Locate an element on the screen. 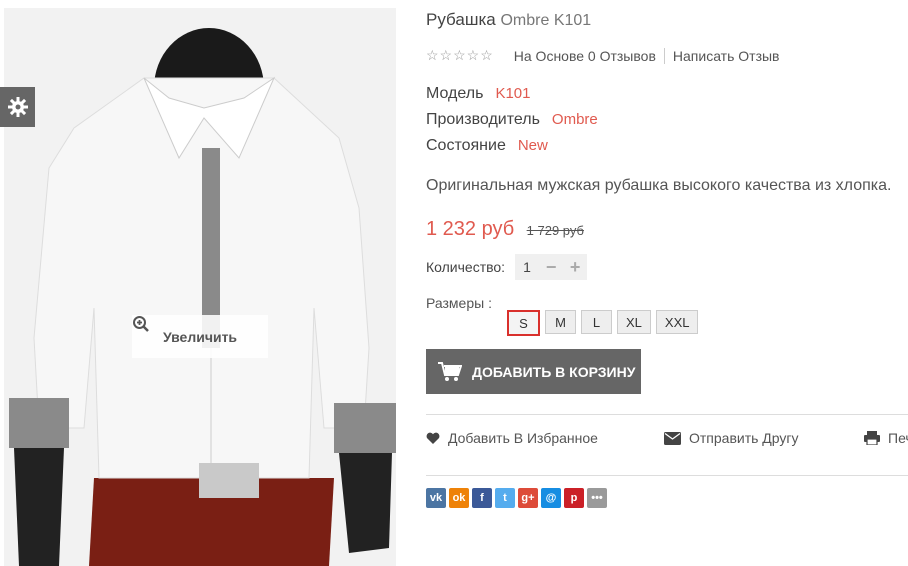 The image size is (908, 566). more-share-icon: ••• is located at coordinates (597, 498).